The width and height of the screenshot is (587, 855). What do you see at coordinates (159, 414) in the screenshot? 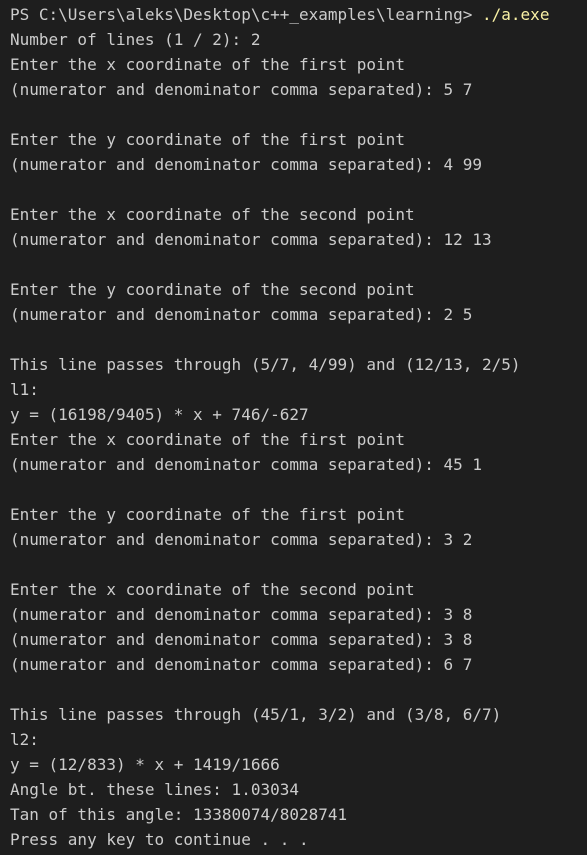
I see `output-line: y = (16198/9405) * x + 746/-627` at bounding box center [159, 414].